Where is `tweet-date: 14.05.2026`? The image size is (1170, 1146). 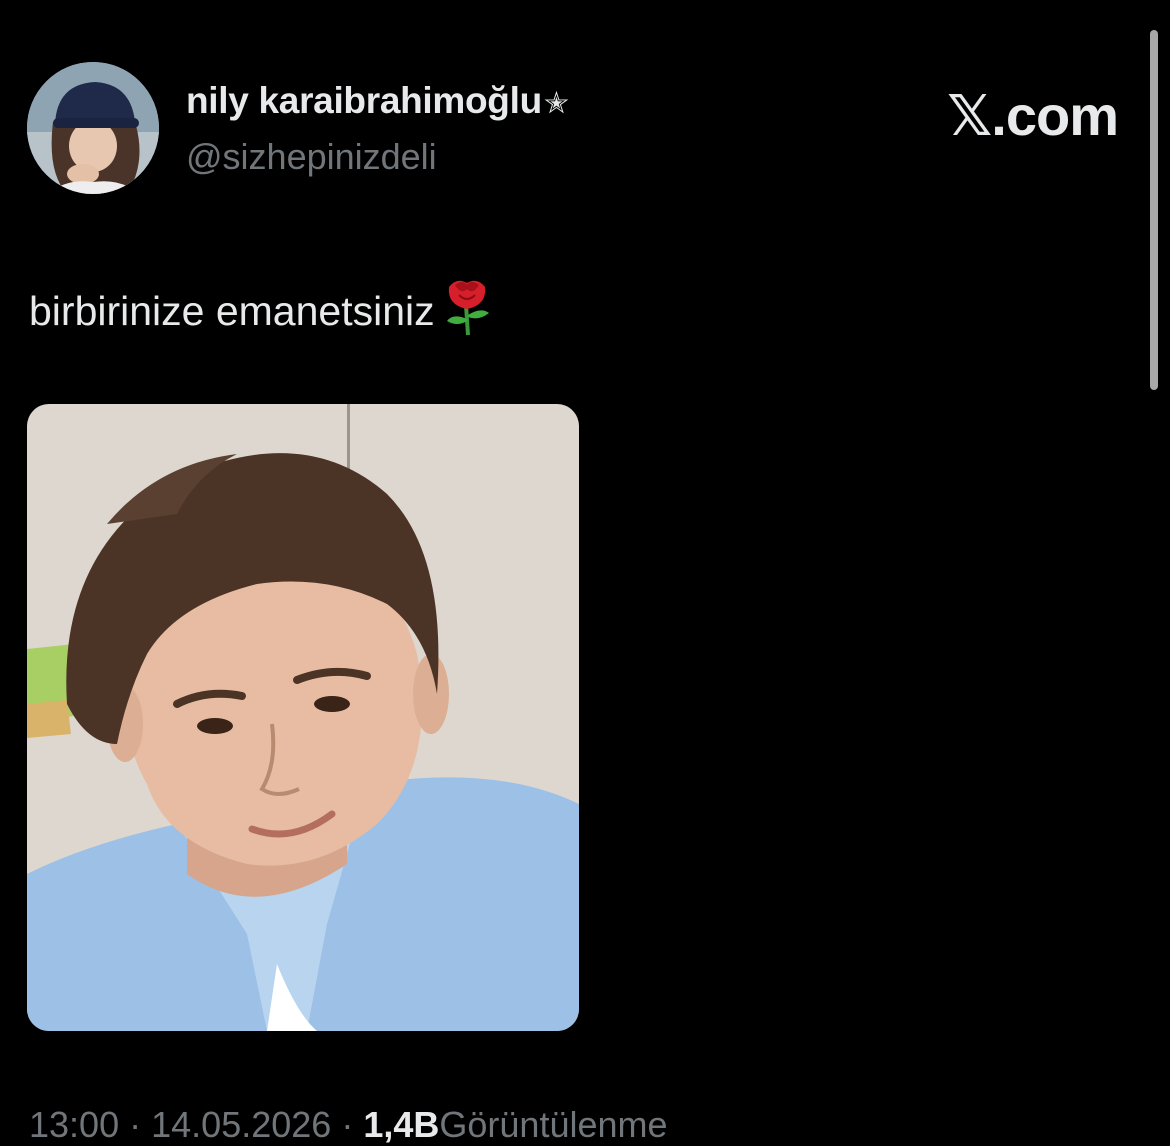 tweet-date: 14.05.2026 is located at coordinates (241, 1124).